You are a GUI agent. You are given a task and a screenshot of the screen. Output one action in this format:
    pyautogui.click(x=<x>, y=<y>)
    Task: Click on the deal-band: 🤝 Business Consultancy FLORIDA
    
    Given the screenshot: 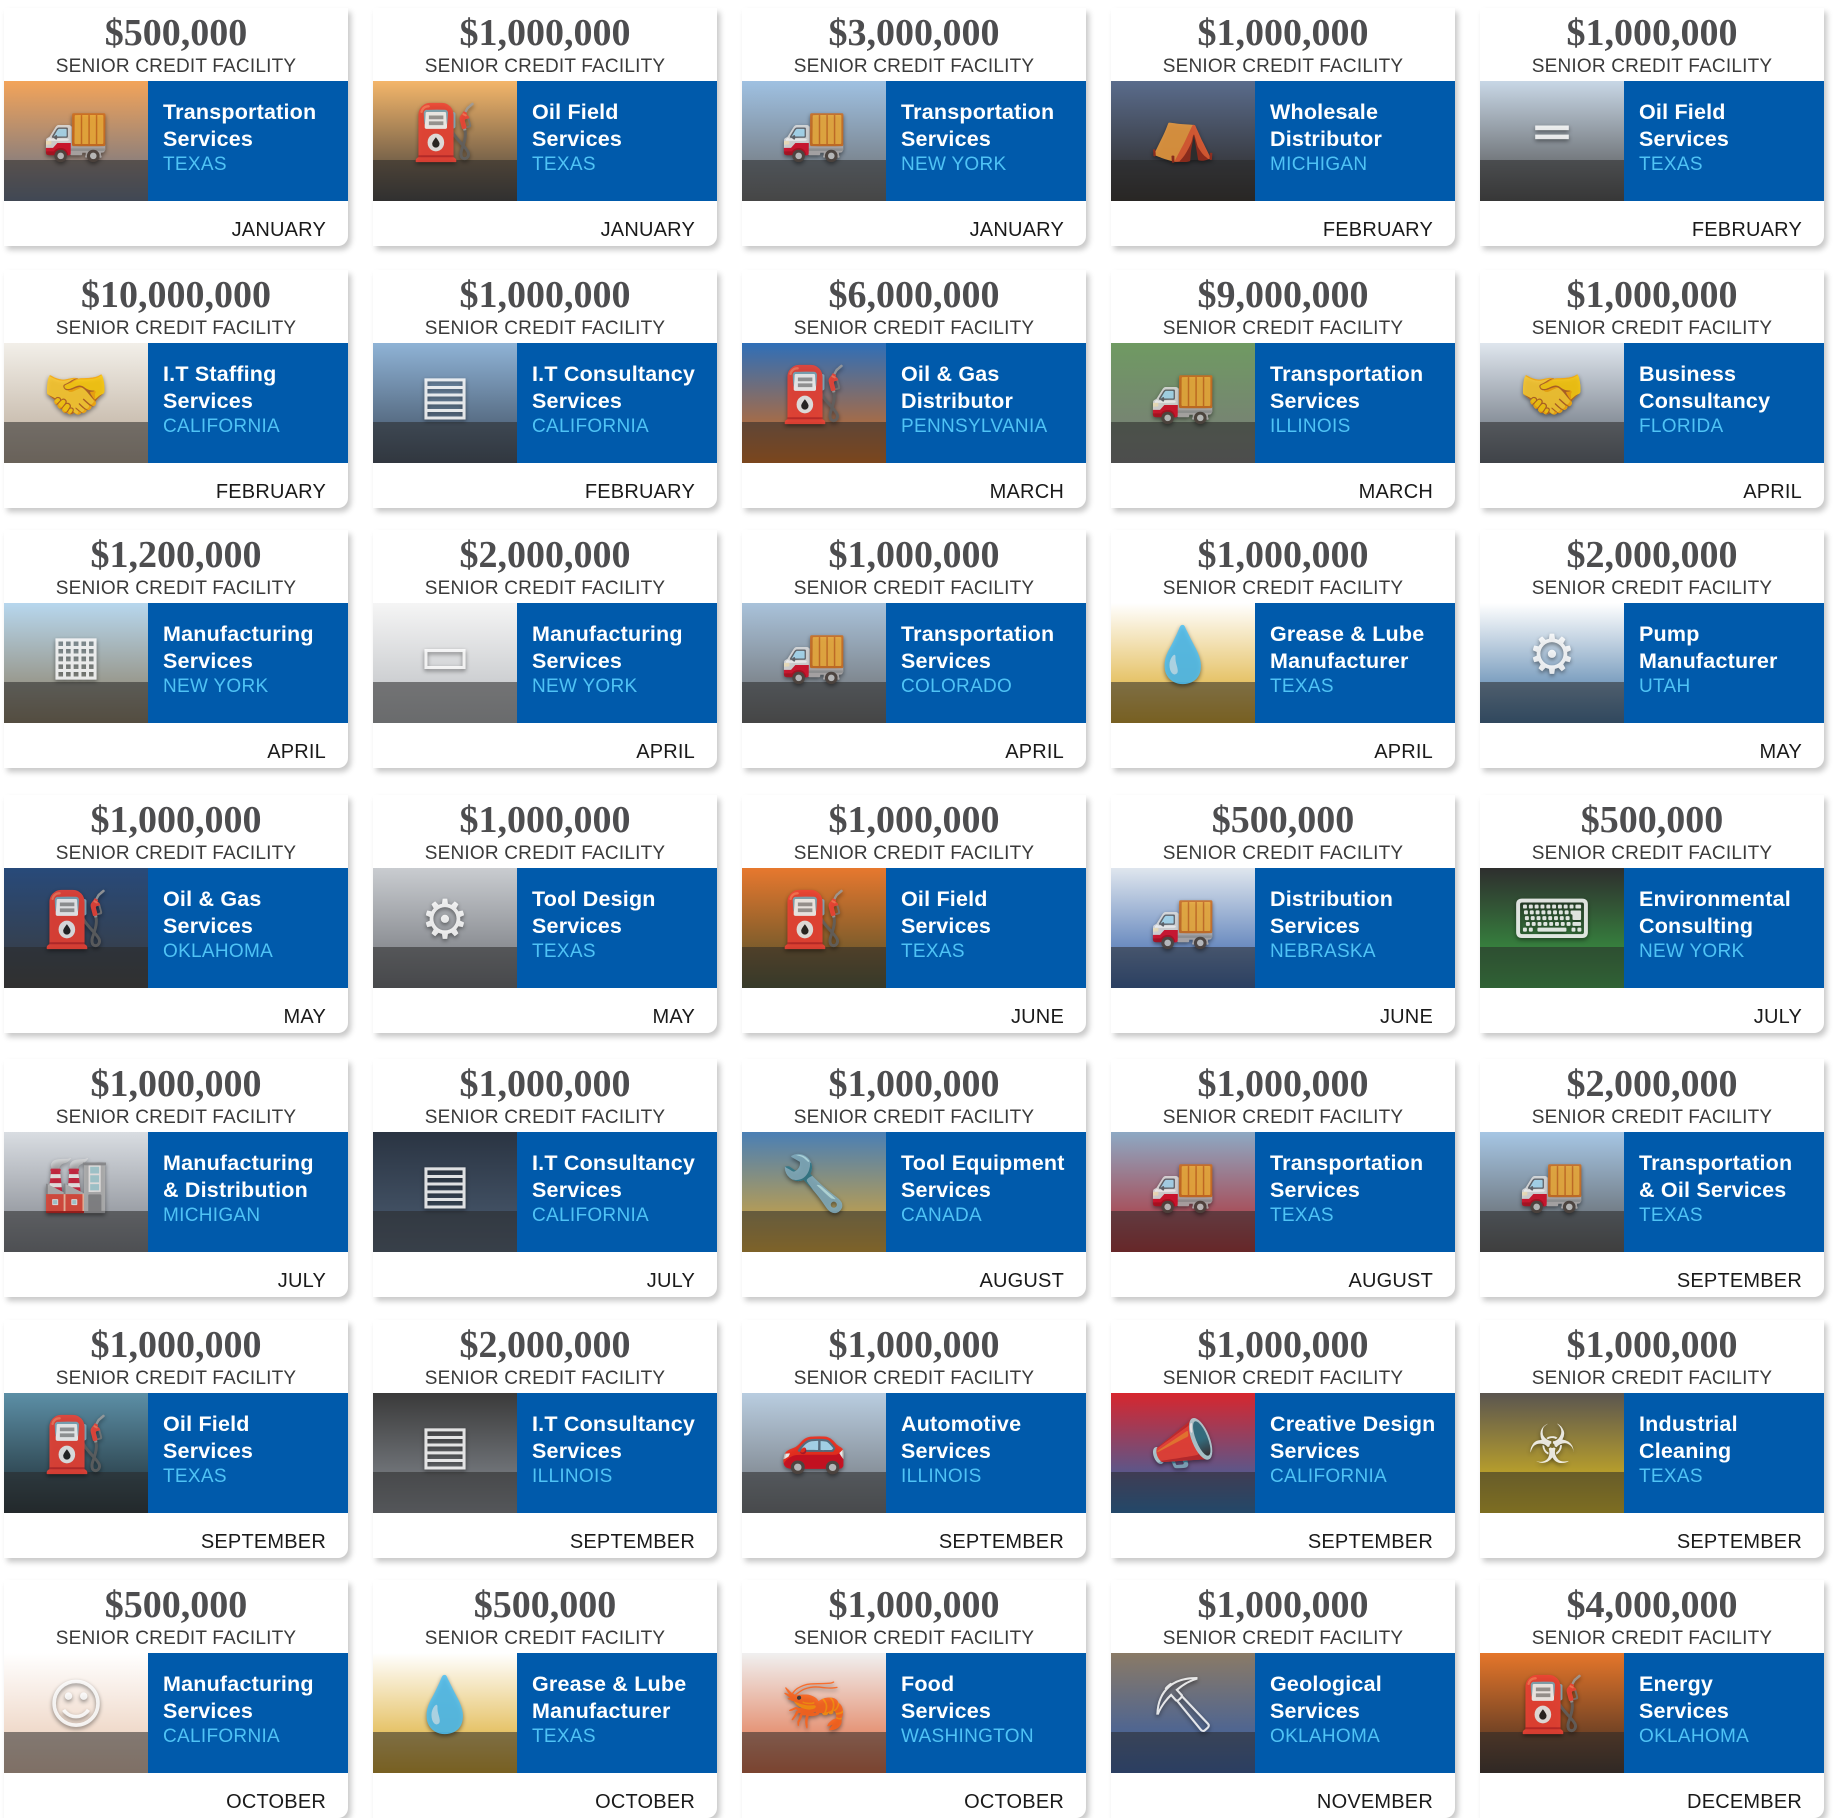 What is the action you would take?
    pyautogui.click(x=1652, y=403)
    